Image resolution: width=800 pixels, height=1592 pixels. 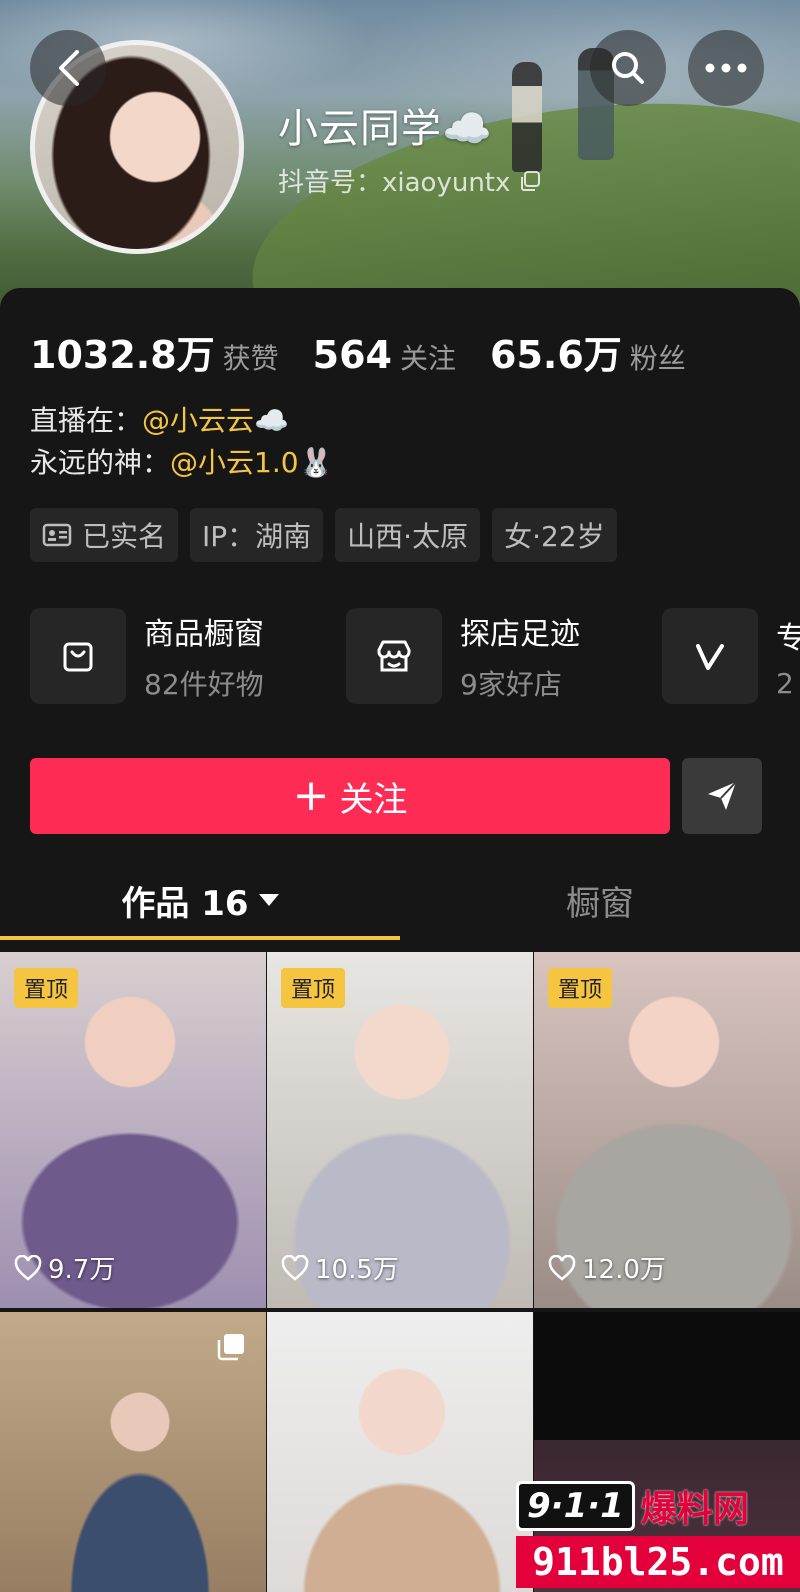 What do you see at coordinates (624, 1270) in the screenshot?
I see `likes-text: 12.0万` at bounding box center [624, 1270].